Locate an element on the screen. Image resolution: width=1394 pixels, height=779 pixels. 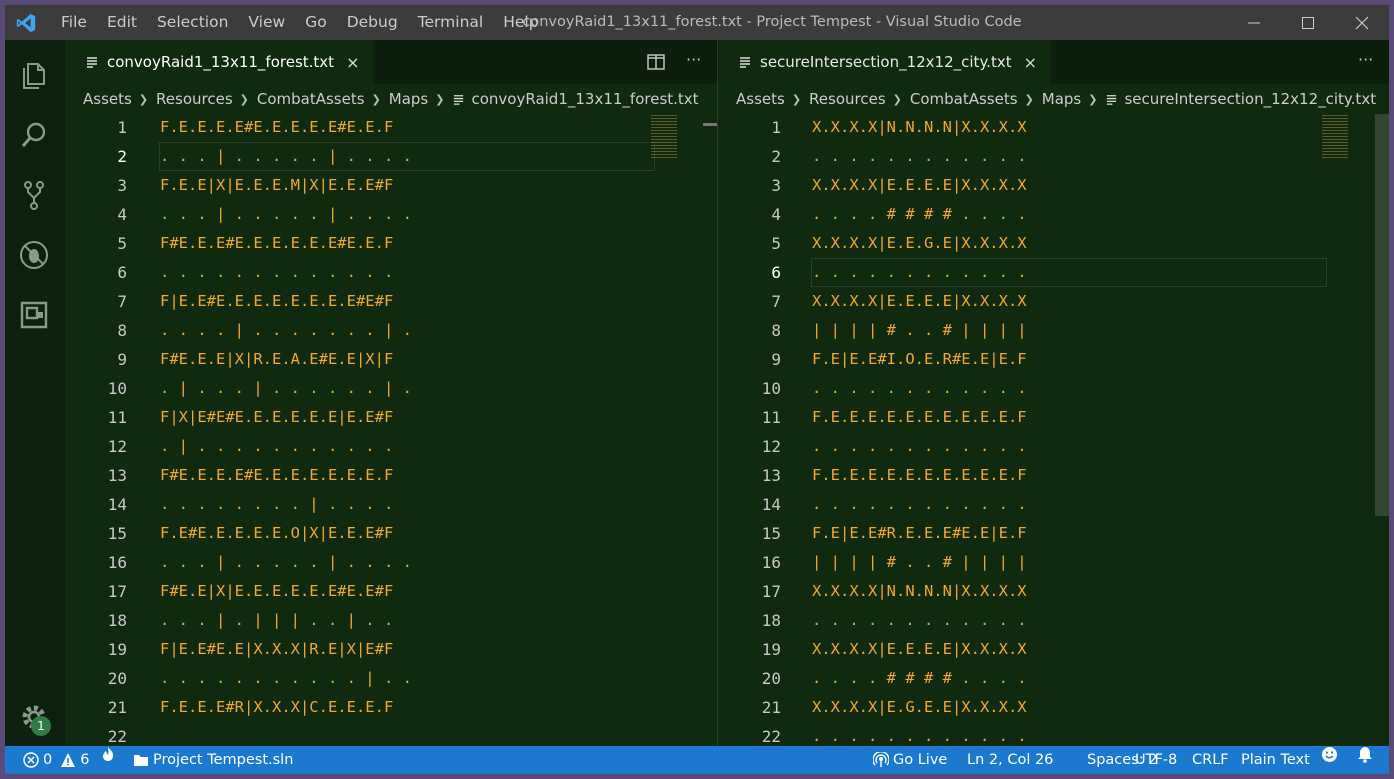
code-line: 10 . | . . . | . . . . . . | . is located at coordinates (391, 388).